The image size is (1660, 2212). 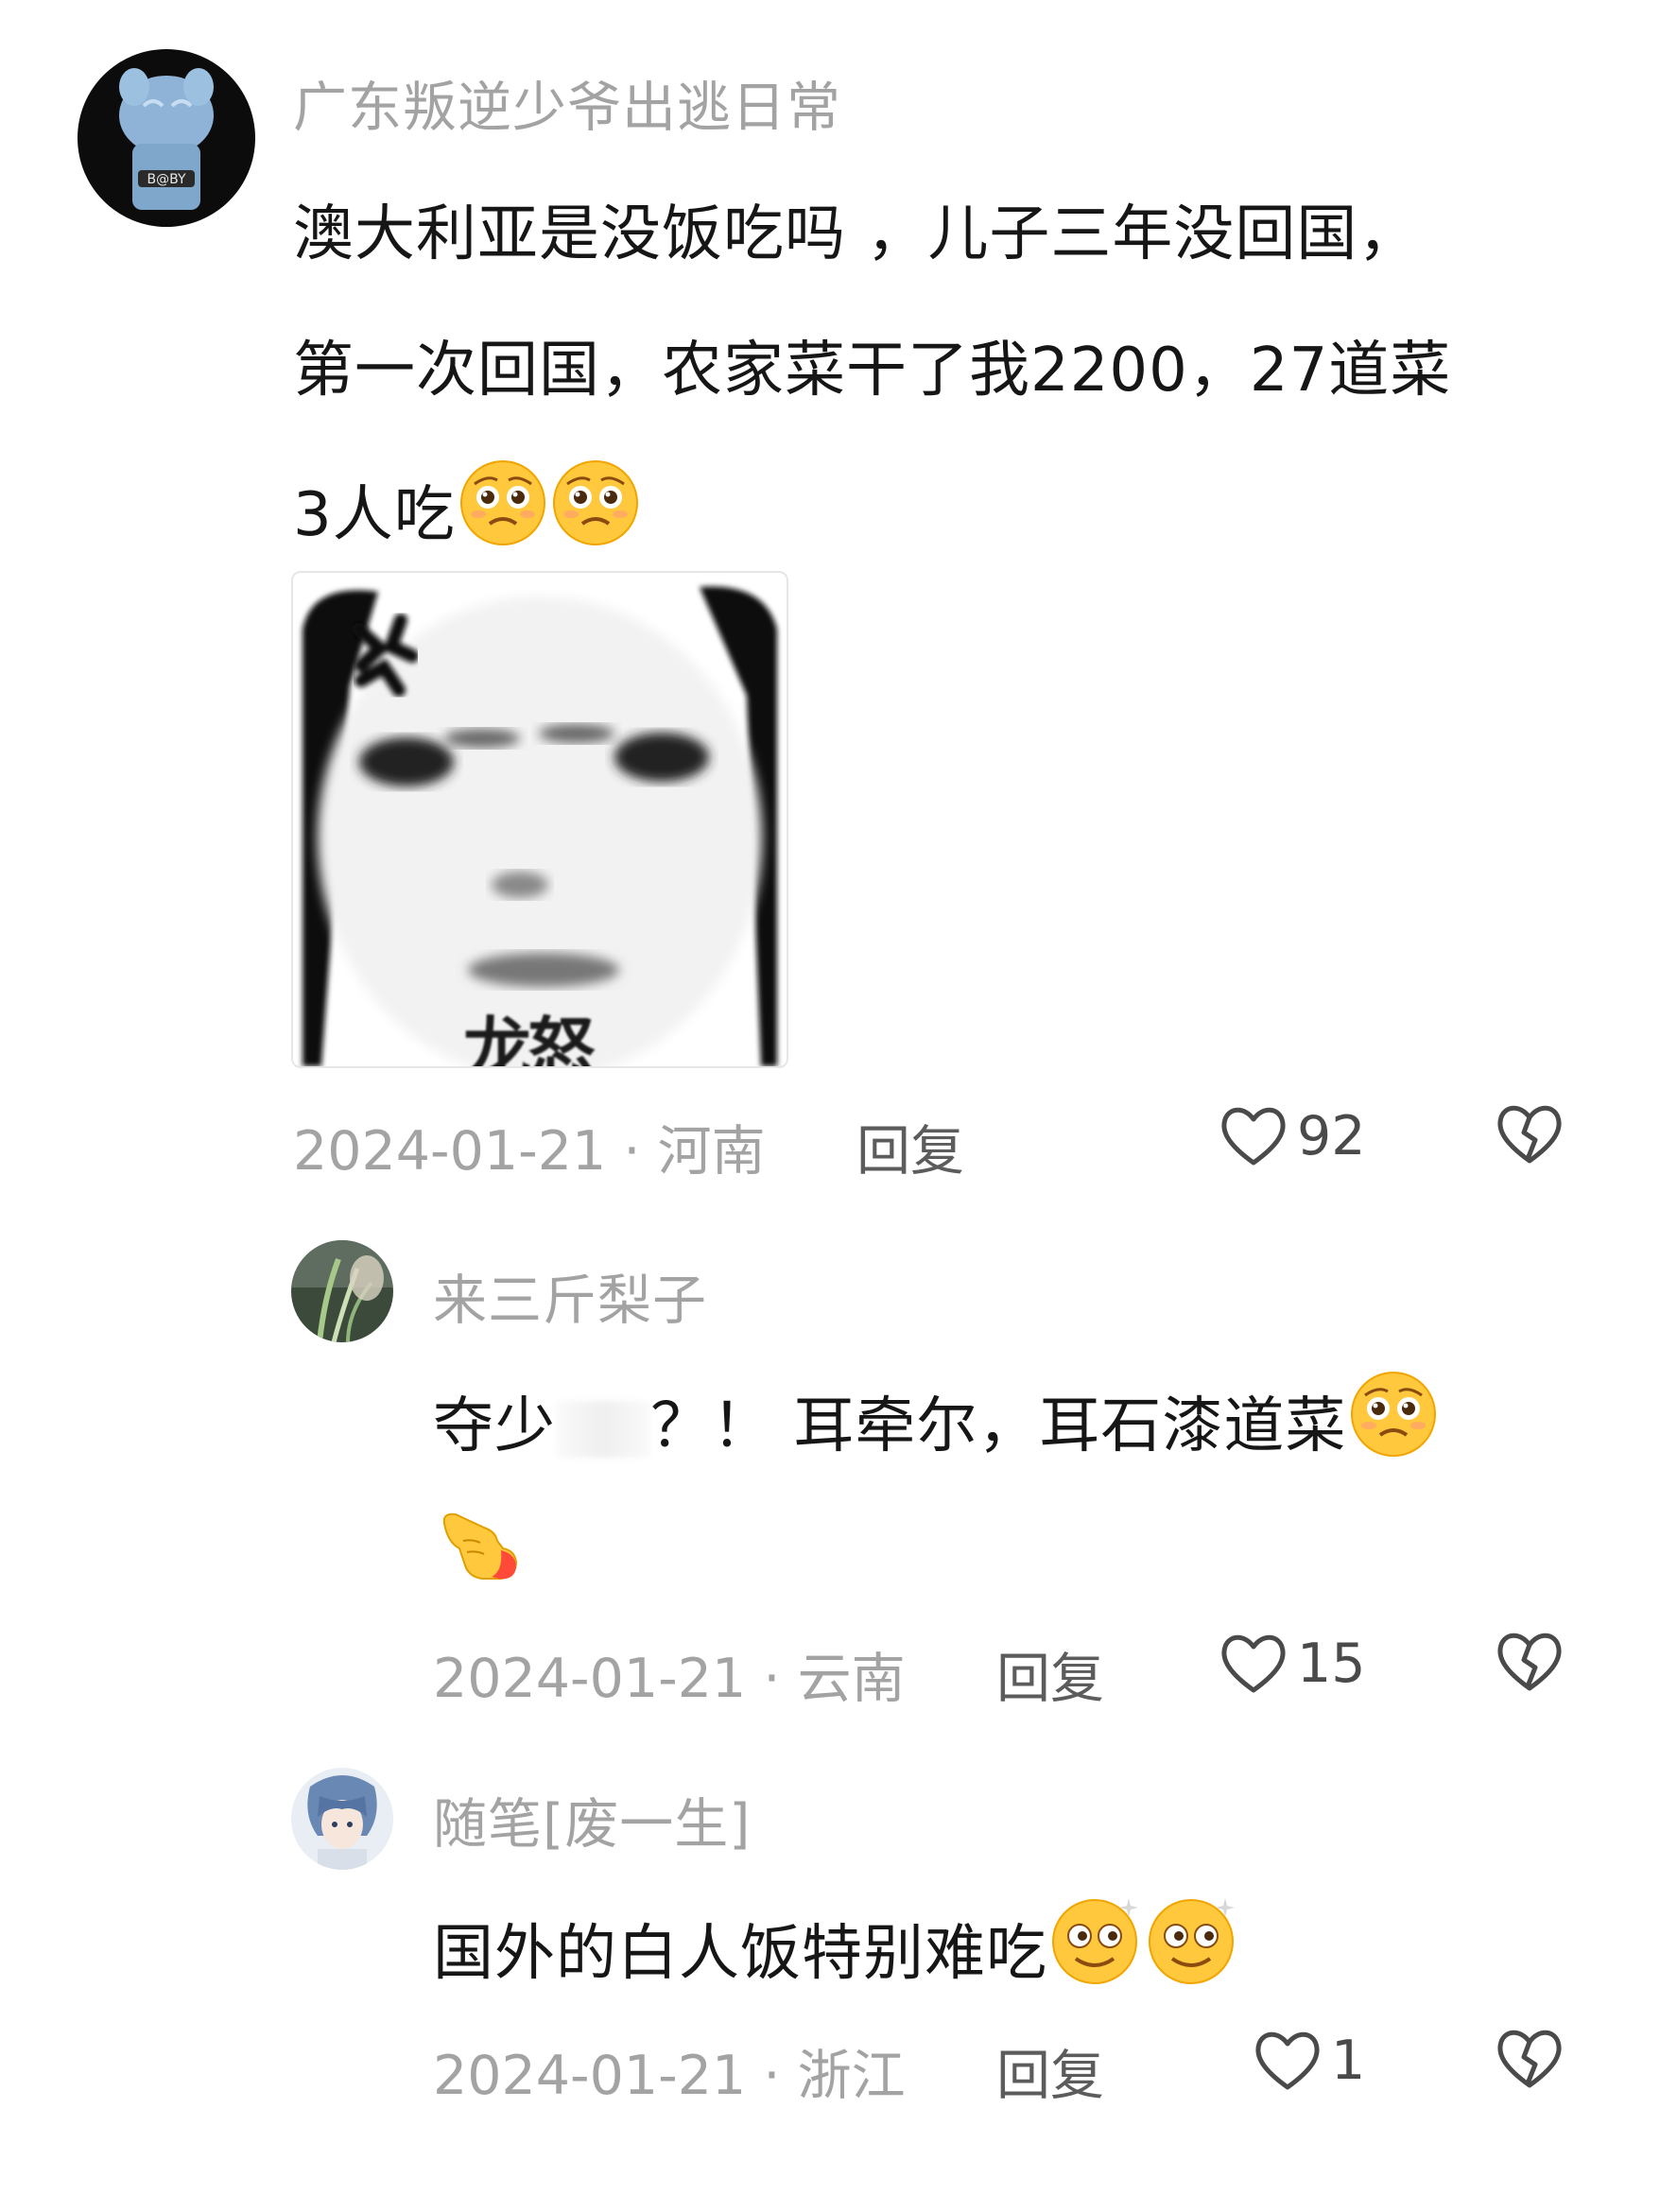 What do you see at coordinates (570, 1296) in the screenshot?
I see `username: 来三斤梨子` at bounding box center [570, 1296].